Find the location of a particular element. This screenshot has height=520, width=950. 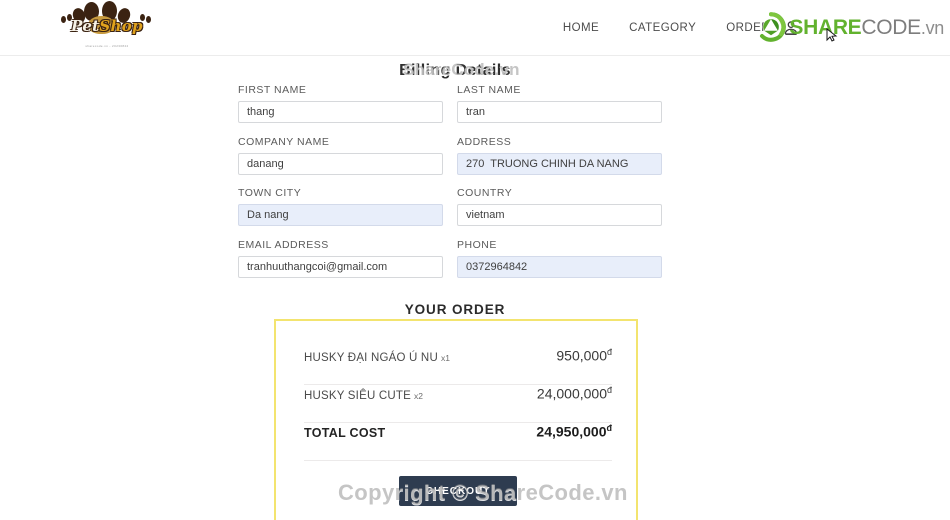

field-email-address: EMAIL ADDRESS is located at coordinates (340, 258).